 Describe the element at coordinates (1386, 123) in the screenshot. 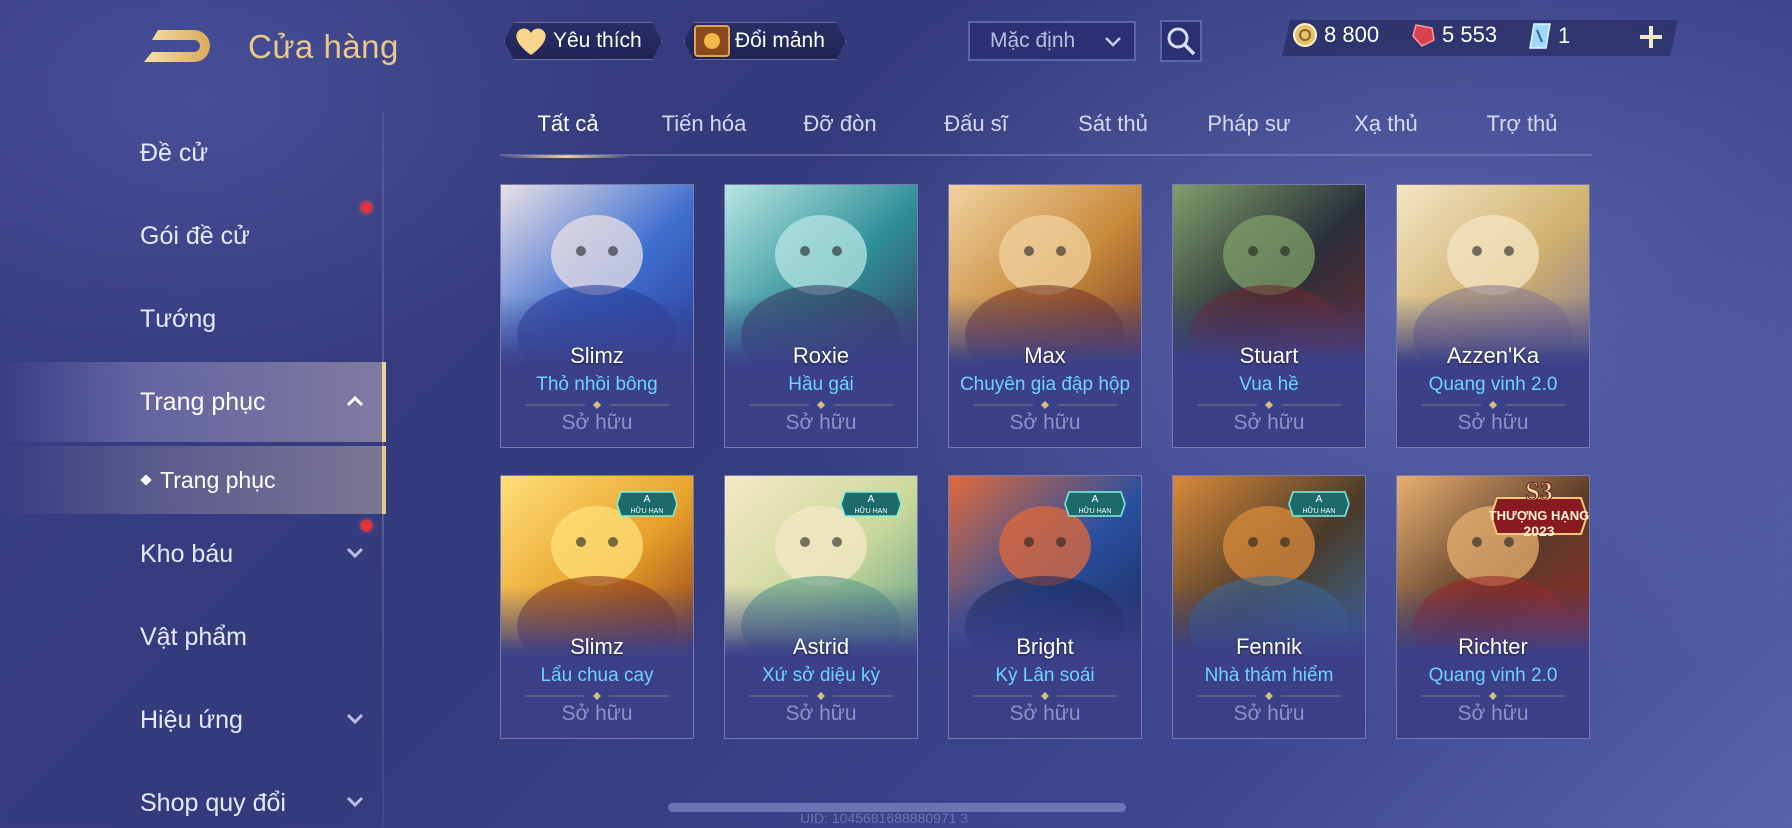

I see `tab-label: Xạ thủ` at that location.